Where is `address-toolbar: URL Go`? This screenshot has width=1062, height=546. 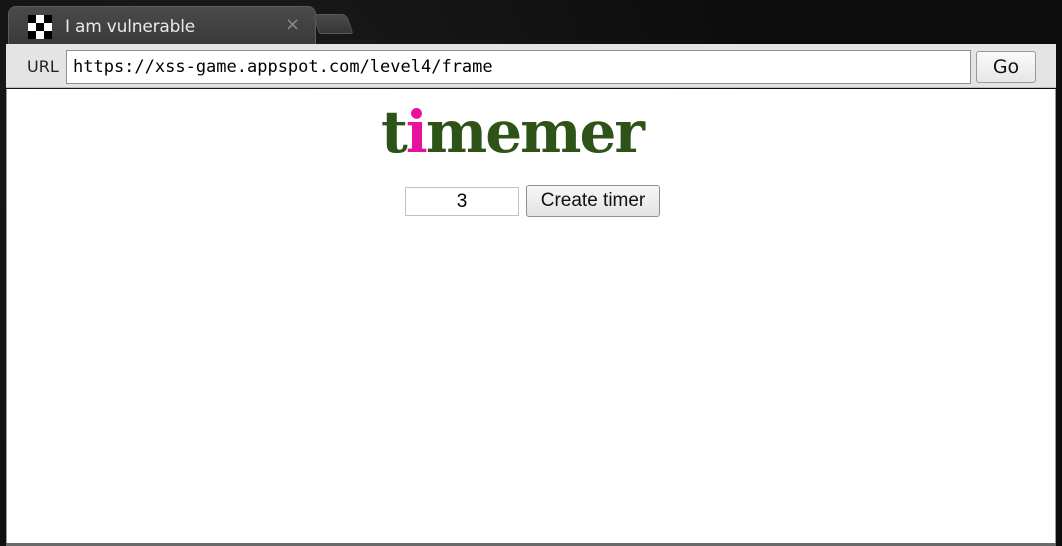 address-toolbar: URL Go is located at coordinates (531, 66).